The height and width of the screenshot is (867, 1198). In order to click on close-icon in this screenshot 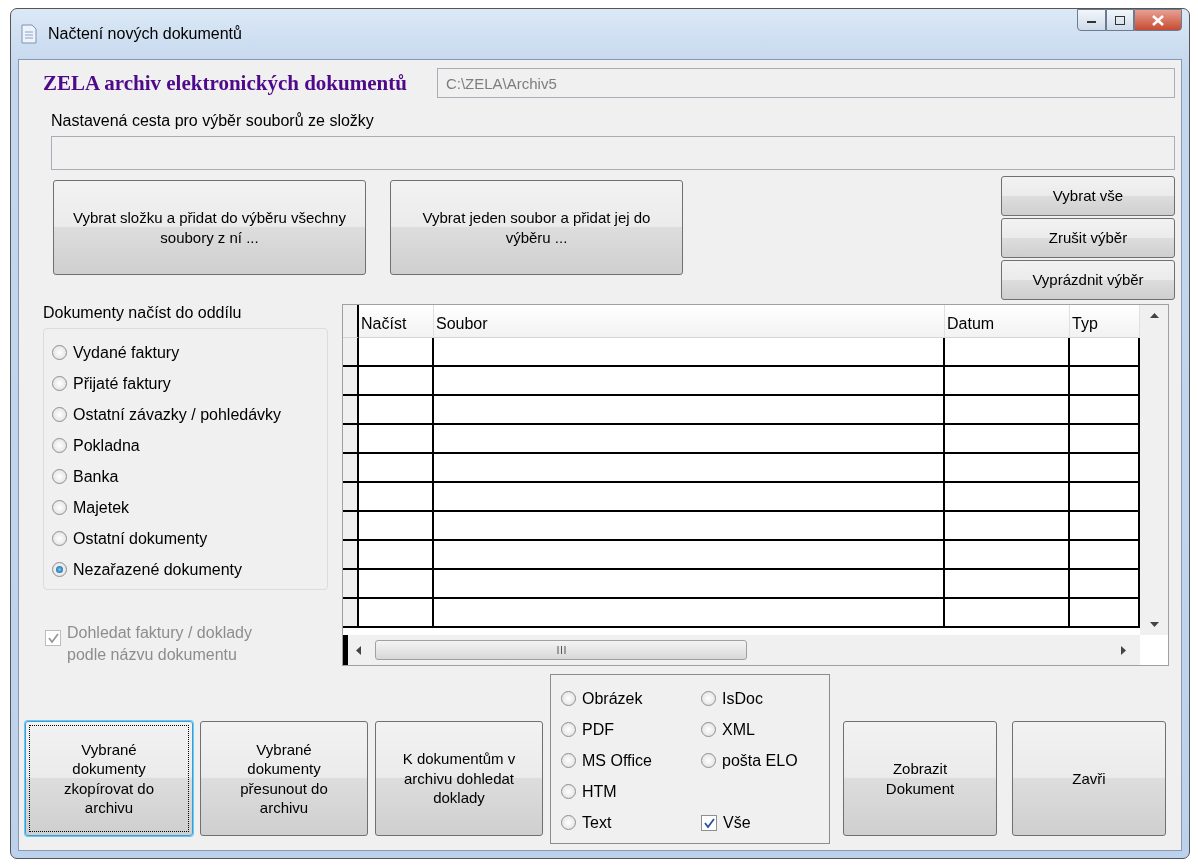, I will do `click(1158, 20)`.